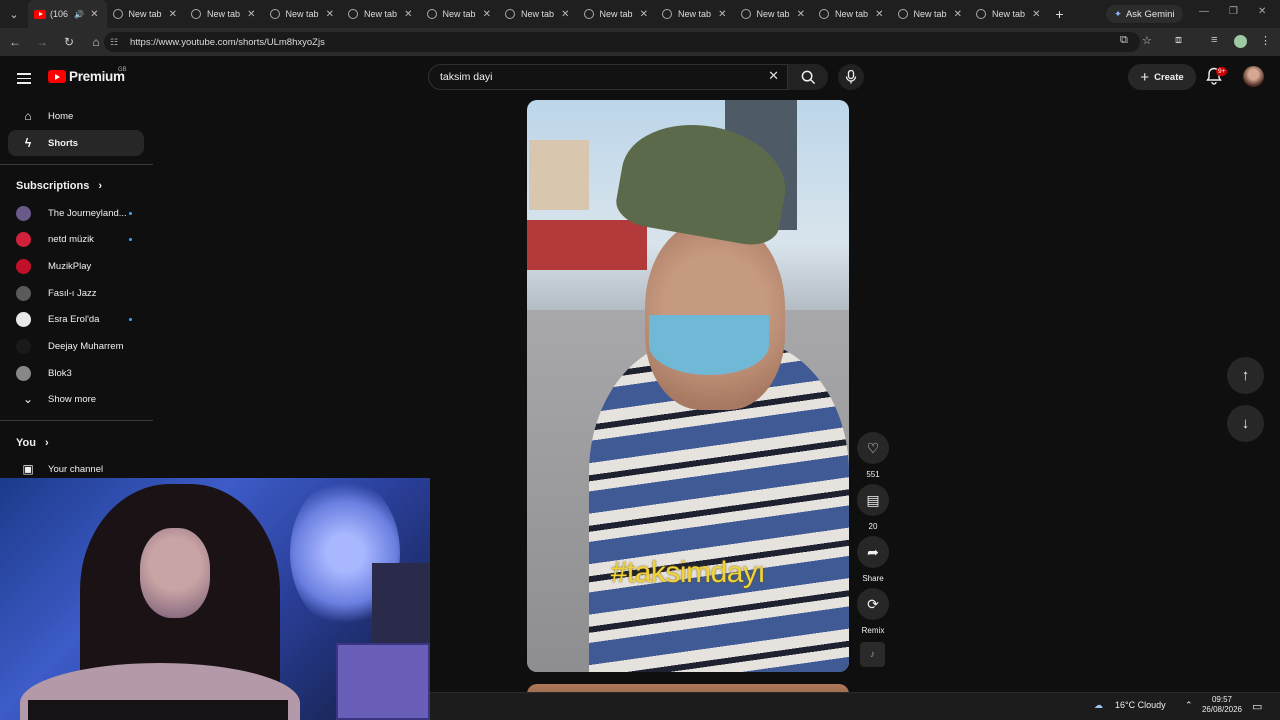  Describe the element at coordinates (1204, 11) in the screenshot. I see `minimize-icon: —` at that location.